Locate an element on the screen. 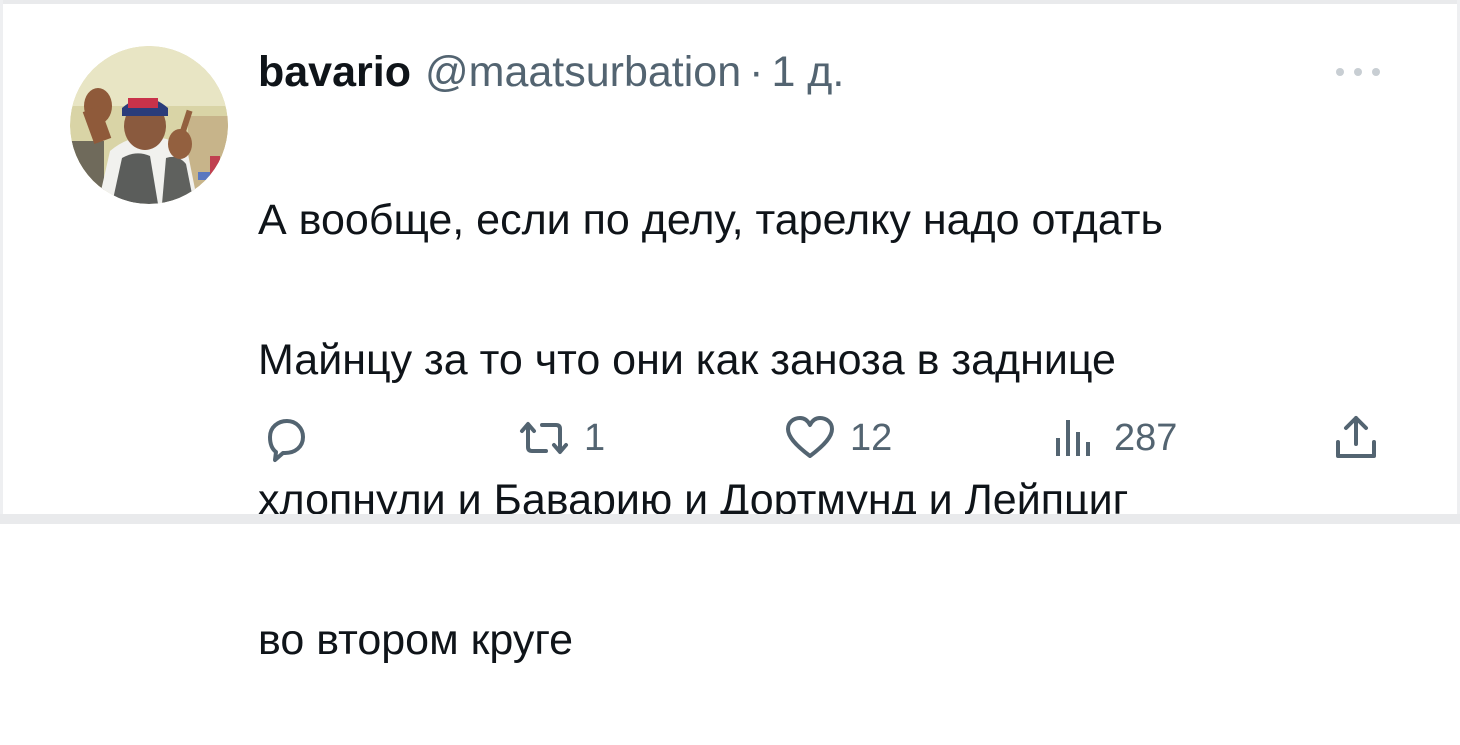  action-bar: 1 12 287 is located at coordinates (823, 438).